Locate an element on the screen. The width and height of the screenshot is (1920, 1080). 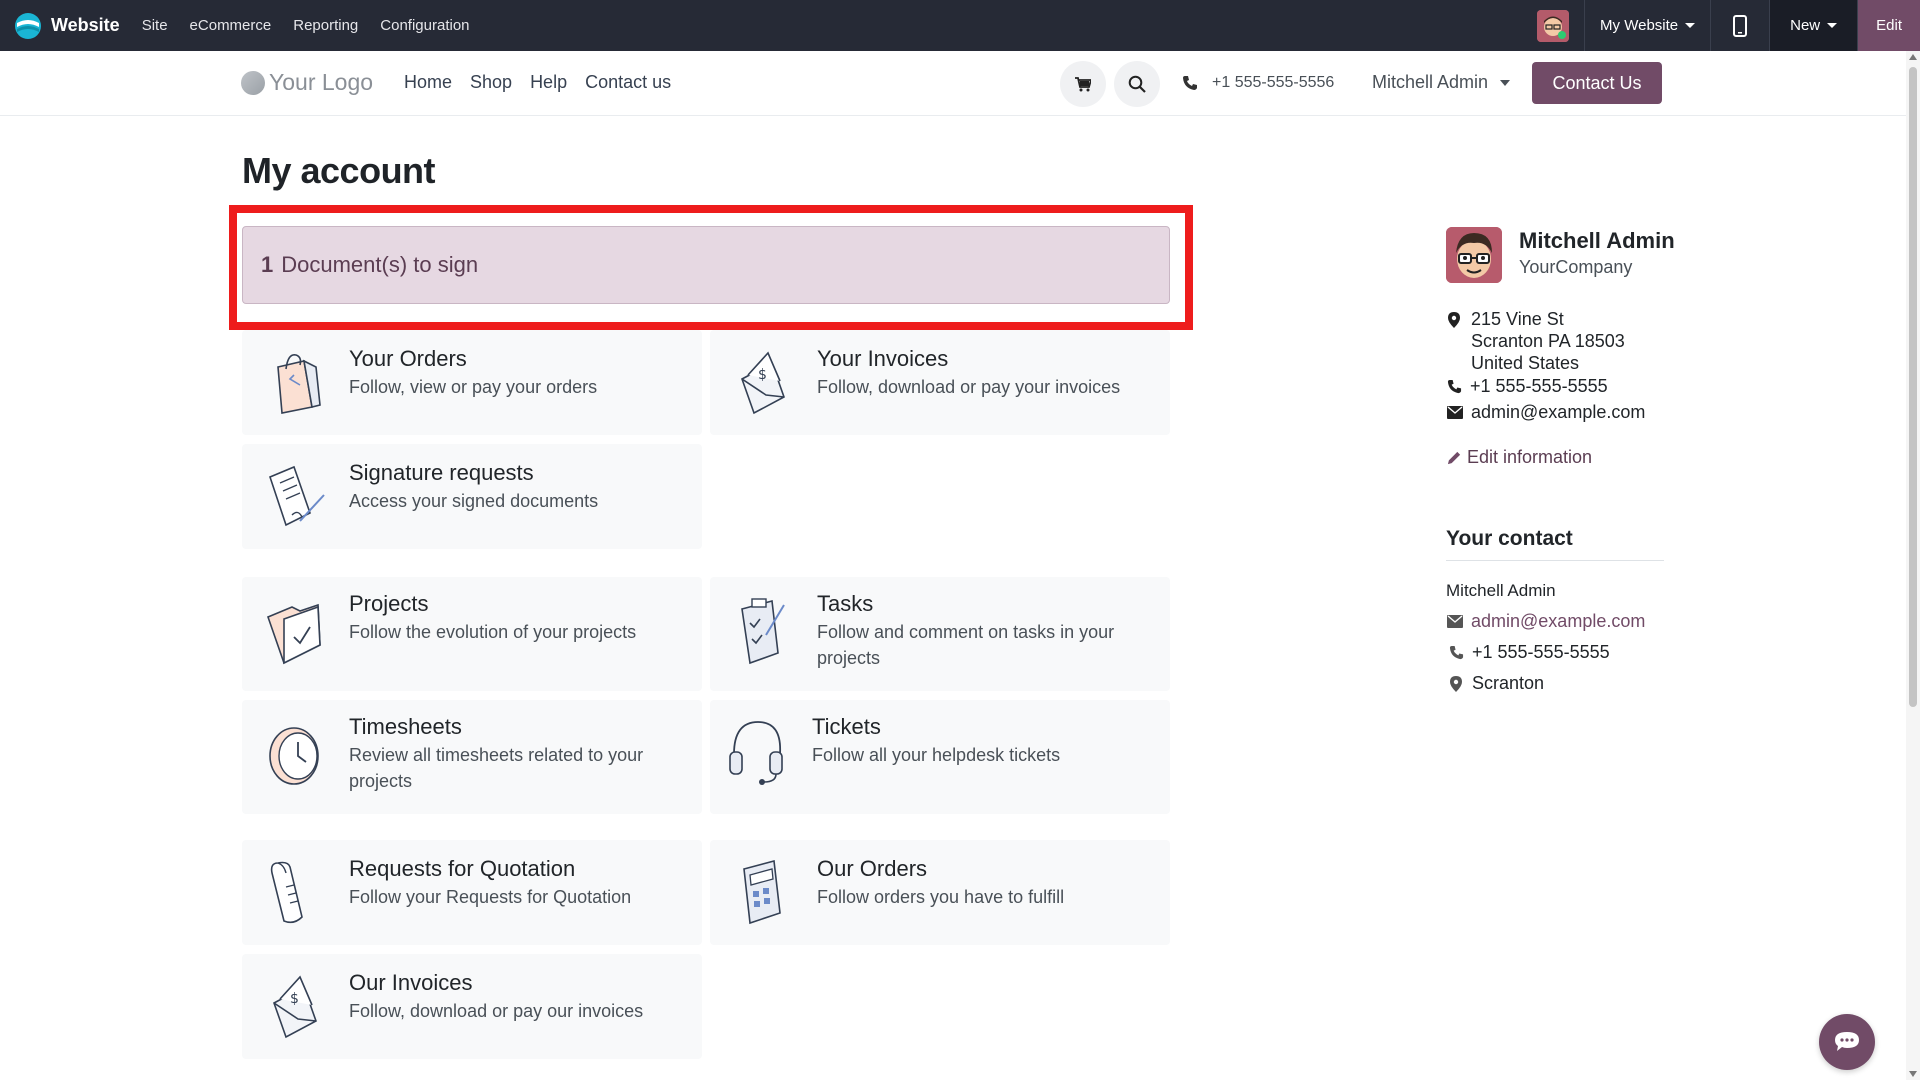
address-line: United States is located at coordinates (1525, 363).